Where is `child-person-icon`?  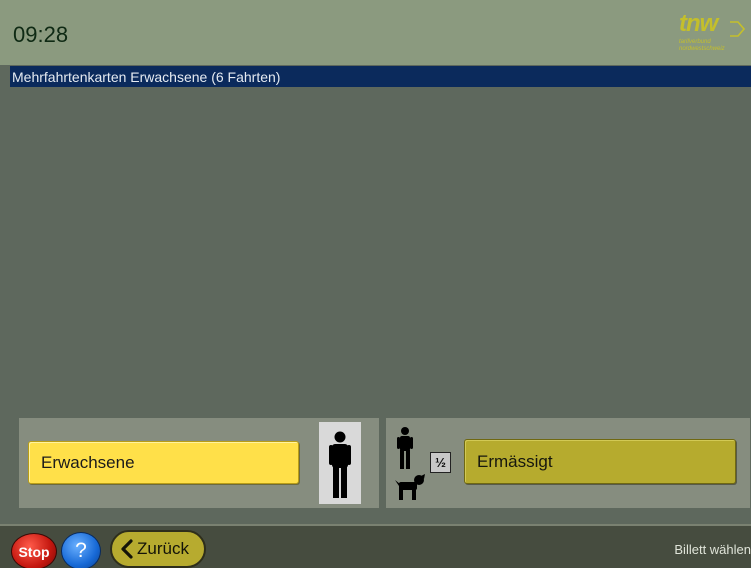 child-person-icon is located at coordinates (405, 448).